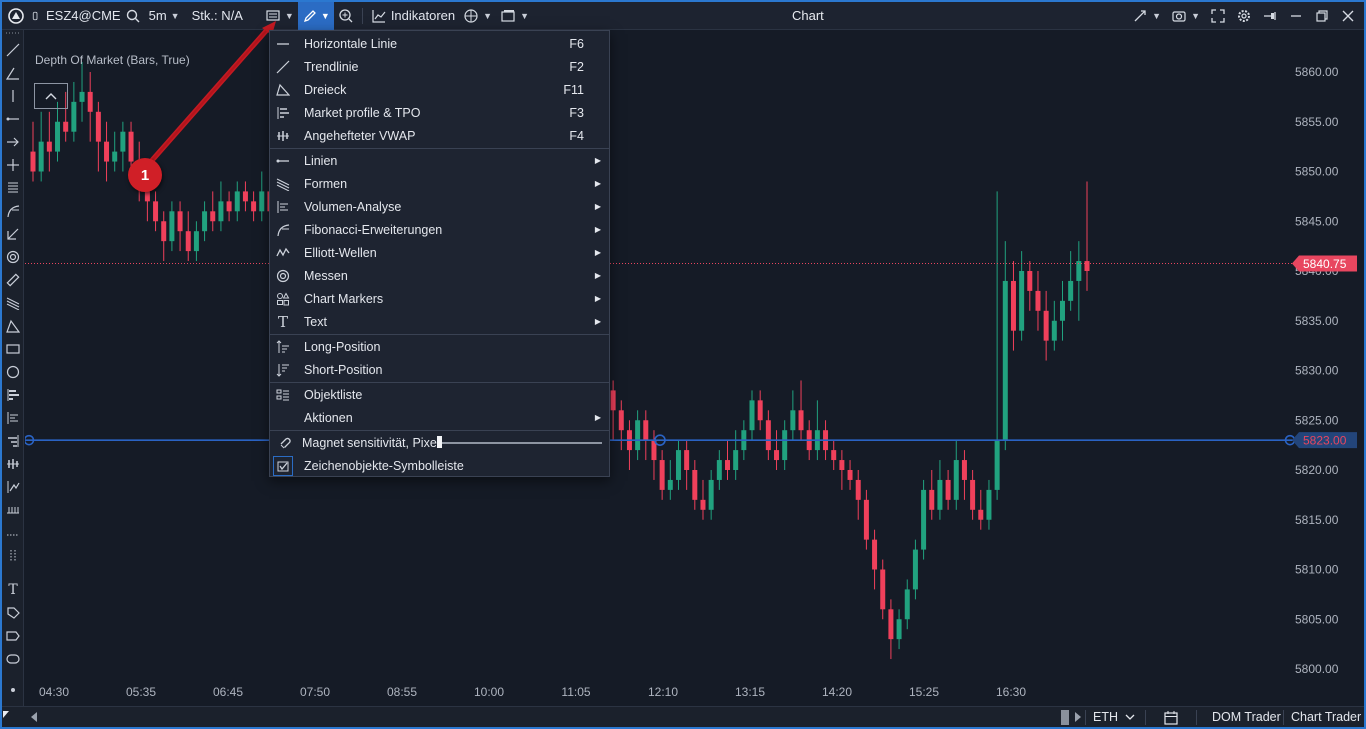 The image size is (1366, 729). What do you see at coordinates (228, 692) in the screenshot?
I see `time-tick-label: 06:45` at bounding box center [228, 692].